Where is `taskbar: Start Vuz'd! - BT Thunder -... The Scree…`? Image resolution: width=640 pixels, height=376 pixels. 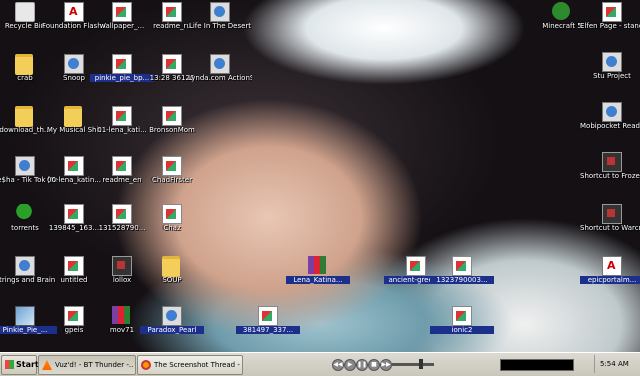 taskbar: Start Vuz'd! - BT Thunder -... The Scree… is located at coordinates (320, 364).